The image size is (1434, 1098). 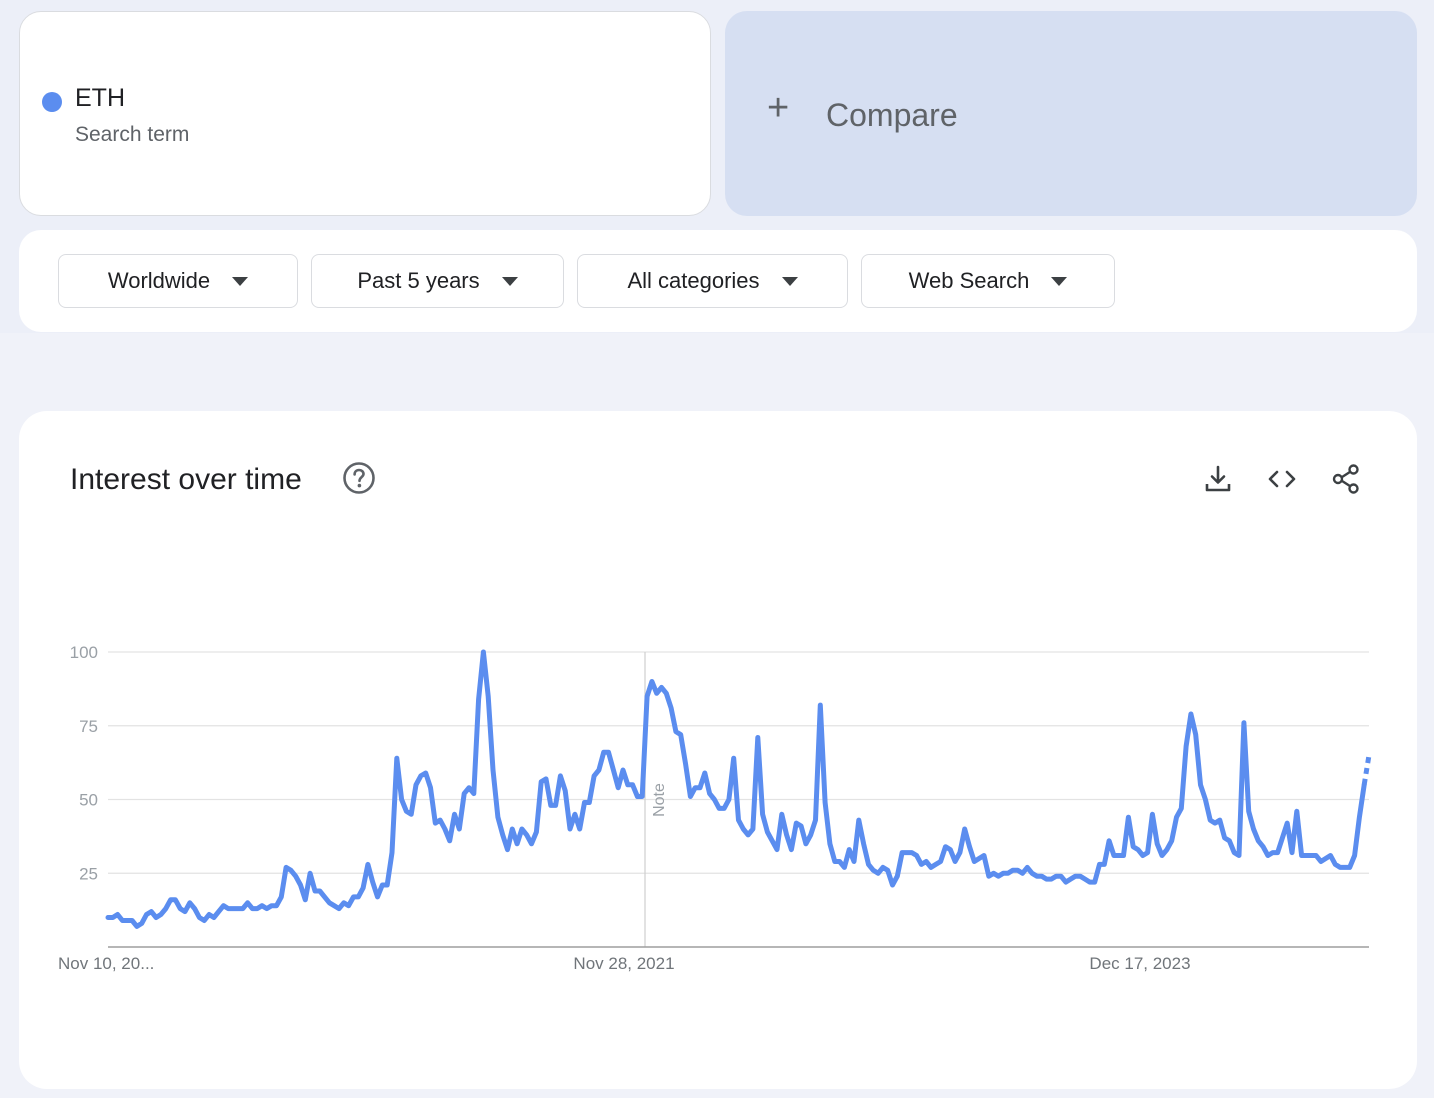 What do you see at coordinates (1366, 770) in the screenshot?
I see `series-partial-segment` at bounding box center [1366, 770].